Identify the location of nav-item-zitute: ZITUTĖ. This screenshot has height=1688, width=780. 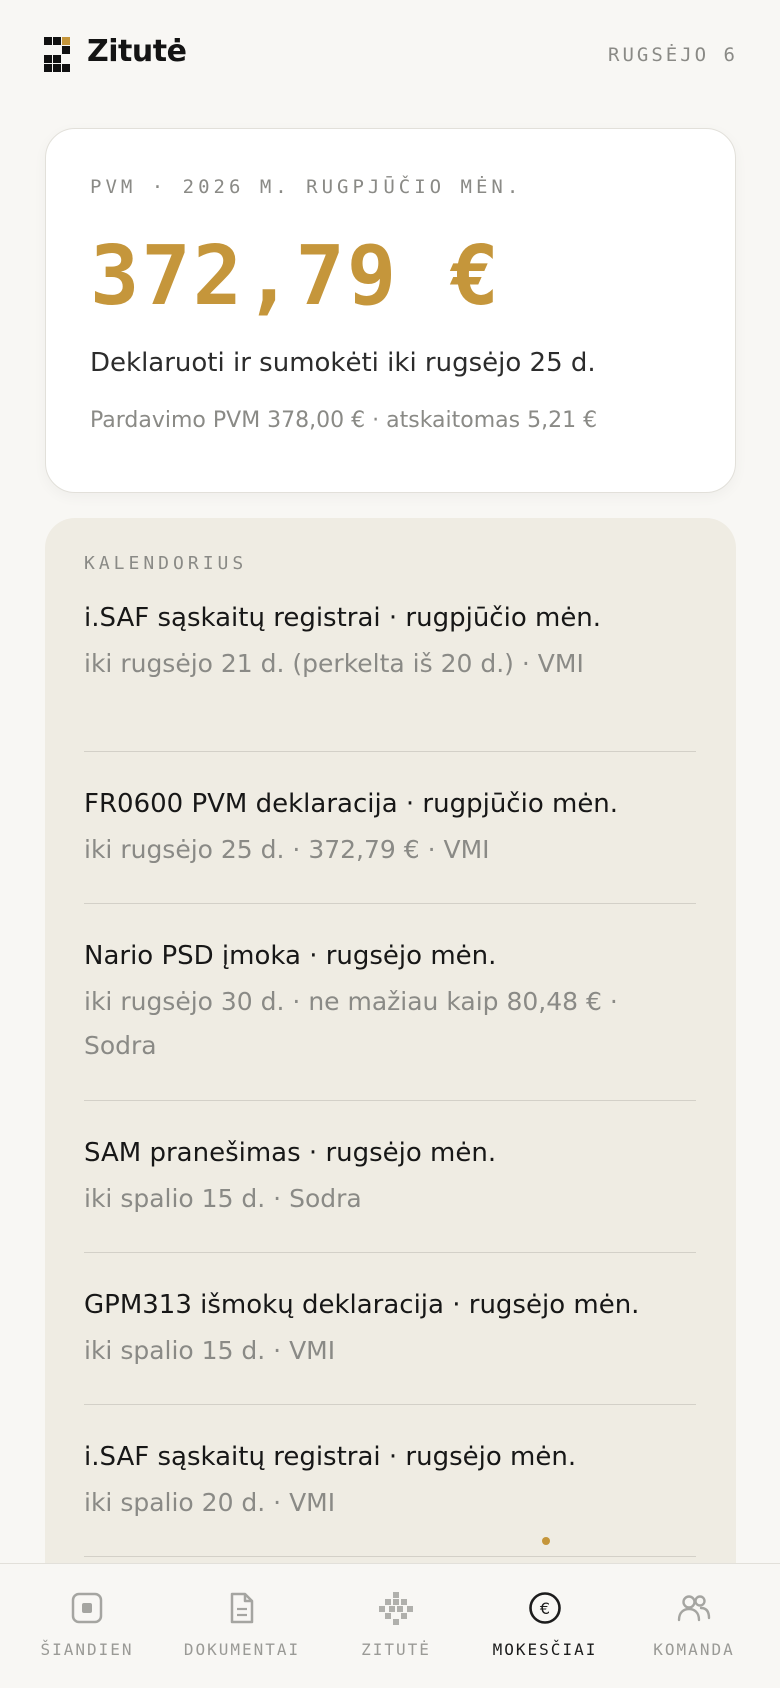
(396, 1626).